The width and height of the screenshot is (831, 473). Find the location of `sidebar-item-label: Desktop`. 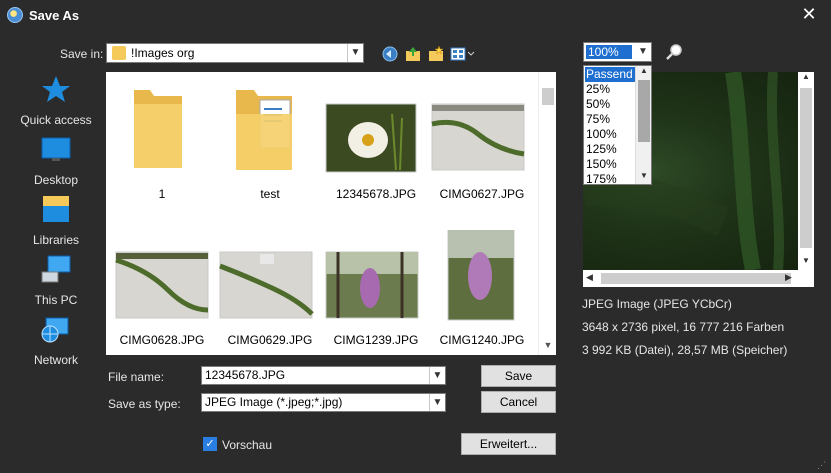

sidebar-item-label: Desktop is located at coordinates (56, 180).